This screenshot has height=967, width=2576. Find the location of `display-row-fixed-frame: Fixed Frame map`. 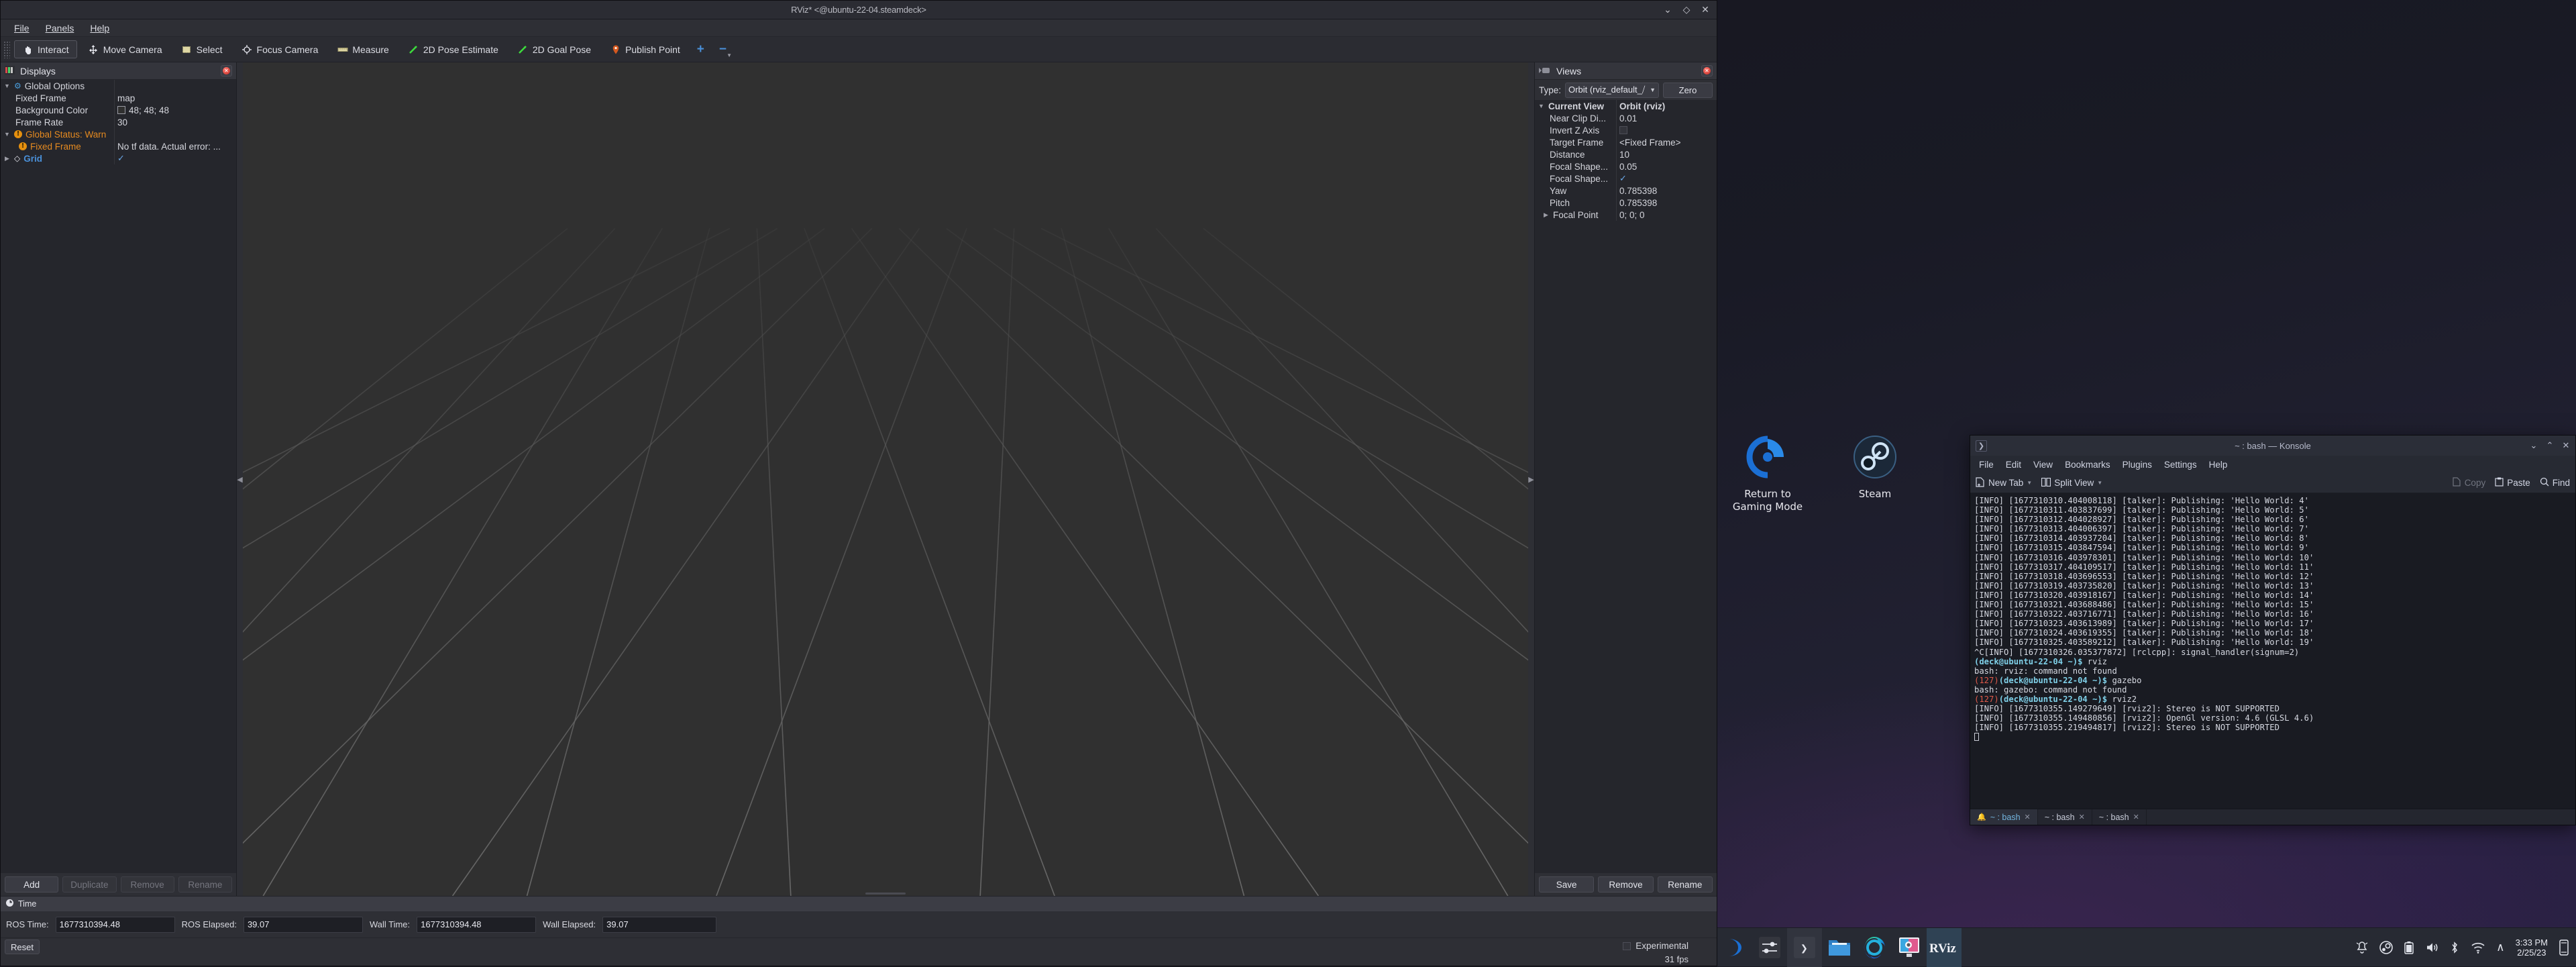

display-row-fixed-frame: Fixed Frame map is located at coordinates (118, 98).